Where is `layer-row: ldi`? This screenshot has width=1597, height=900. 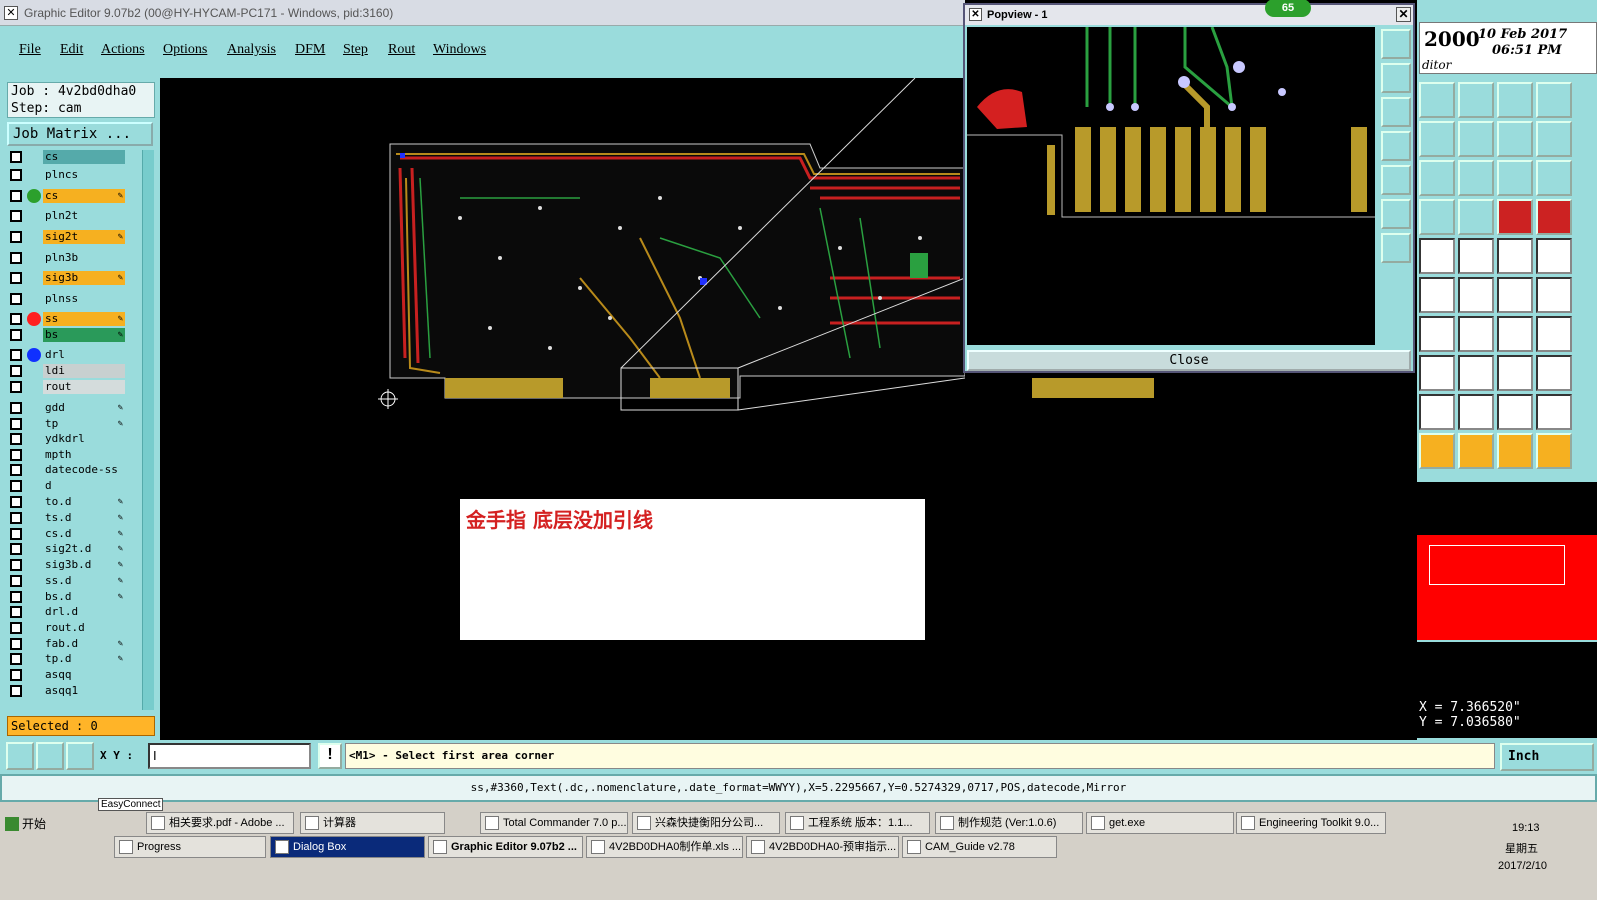
layer-row: ldi is located at coordinates (67, 371).